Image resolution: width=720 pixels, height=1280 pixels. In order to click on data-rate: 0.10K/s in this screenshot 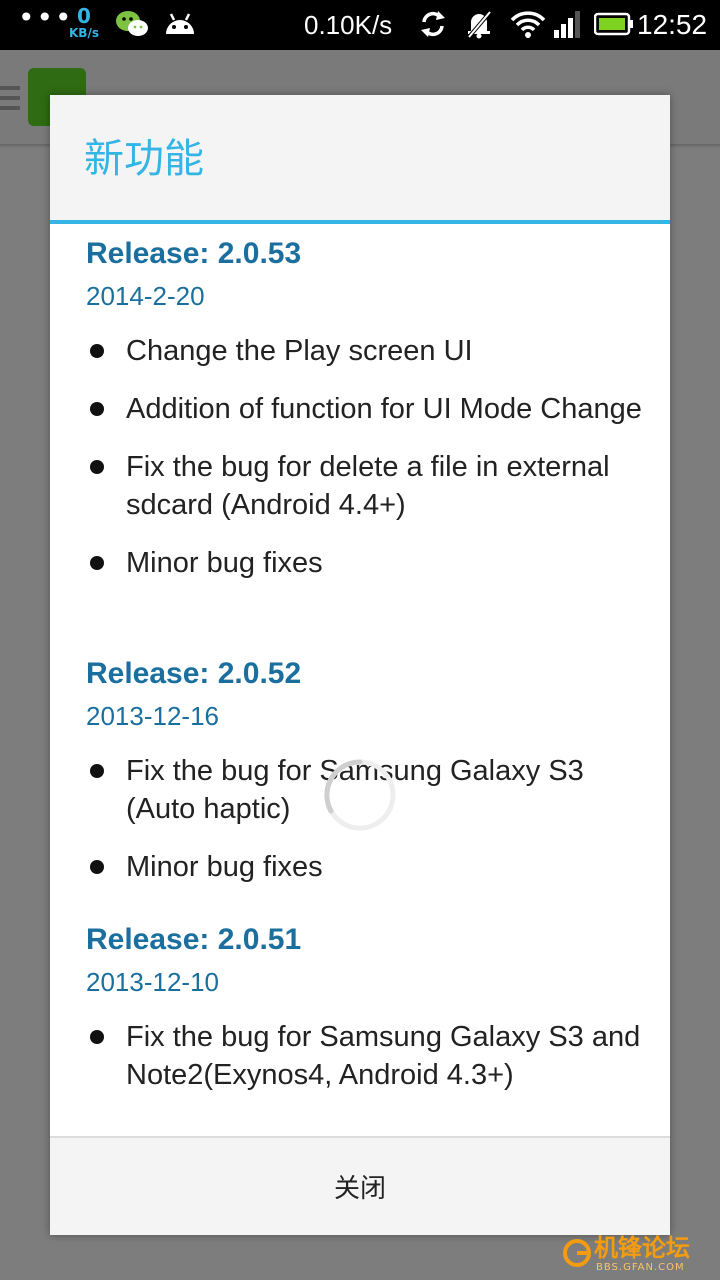, I will do `click(348, 25)`.